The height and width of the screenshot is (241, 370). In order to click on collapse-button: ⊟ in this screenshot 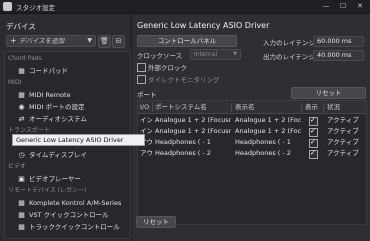, I will do `click(118, 41)`.